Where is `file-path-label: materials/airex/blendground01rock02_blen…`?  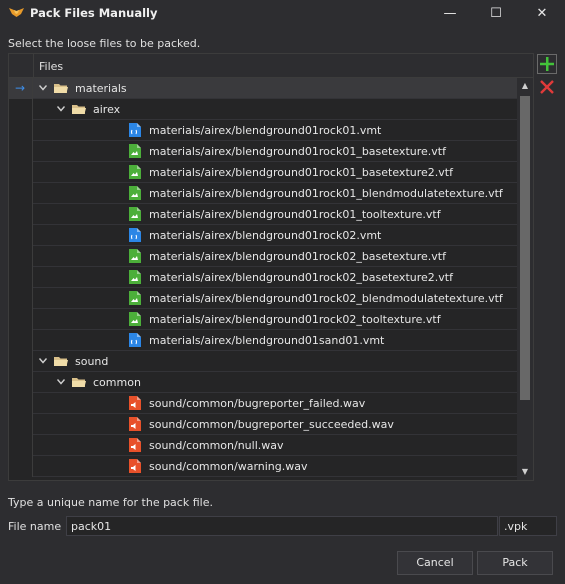
file-path-label: materials/airex/blendground01rock02_blen… is located at coordinates (326, 298).